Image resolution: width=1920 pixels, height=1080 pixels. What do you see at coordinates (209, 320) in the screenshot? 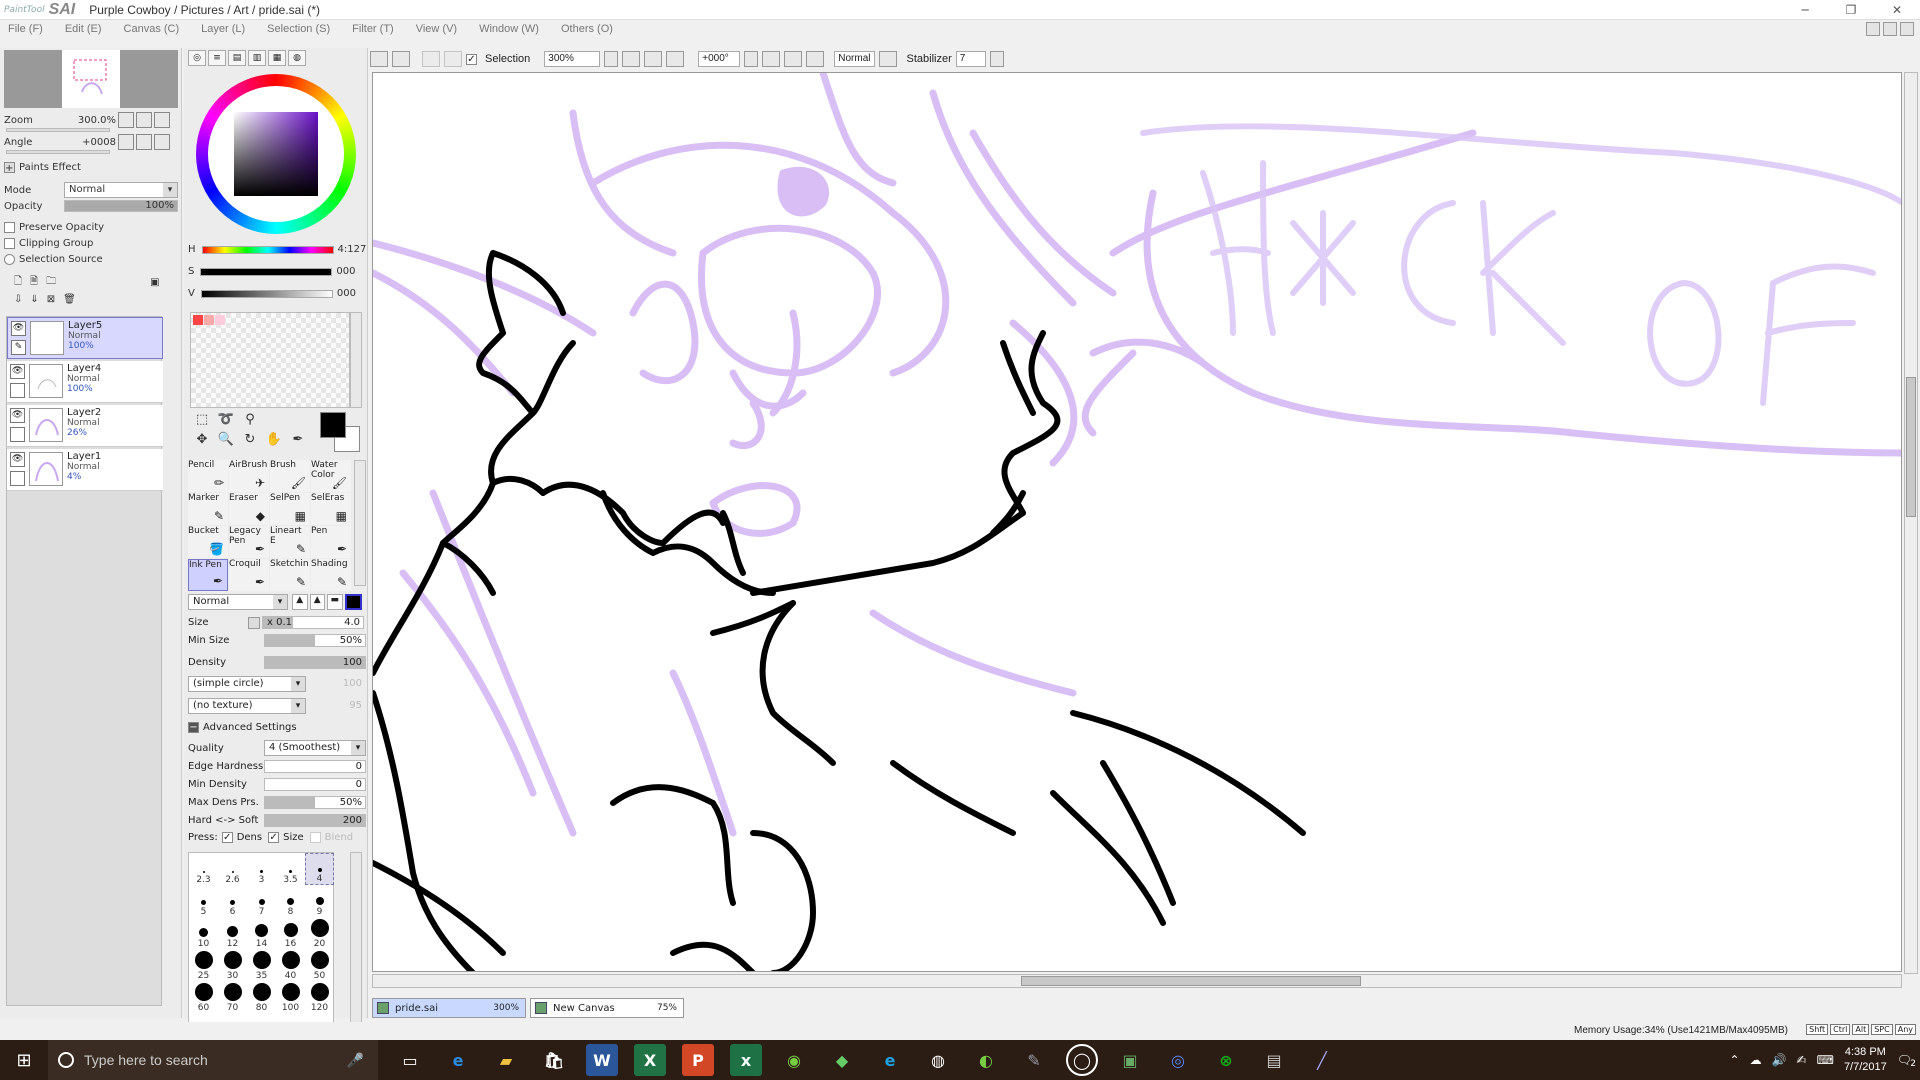
I see `swatch-pink` at bounding box center [209, 320].